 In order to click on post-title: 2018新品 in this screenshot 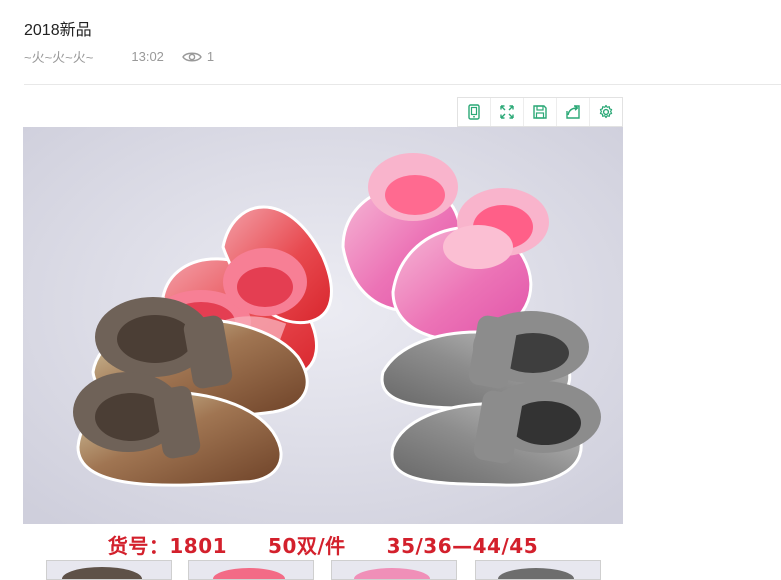, I will do `click(58, 30)`.